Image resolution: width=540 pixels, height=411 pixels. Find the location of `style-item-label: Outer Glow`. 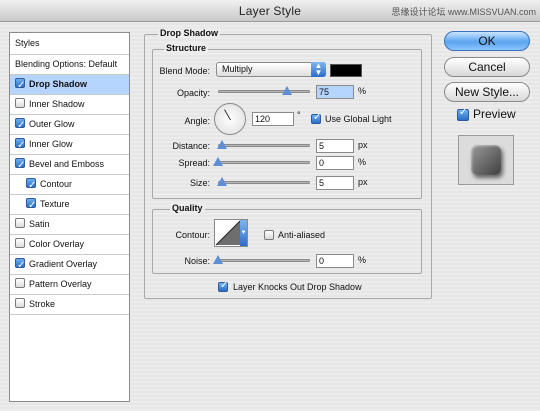

style-item-label: Outer Glow is located at coordinates (52, 124).